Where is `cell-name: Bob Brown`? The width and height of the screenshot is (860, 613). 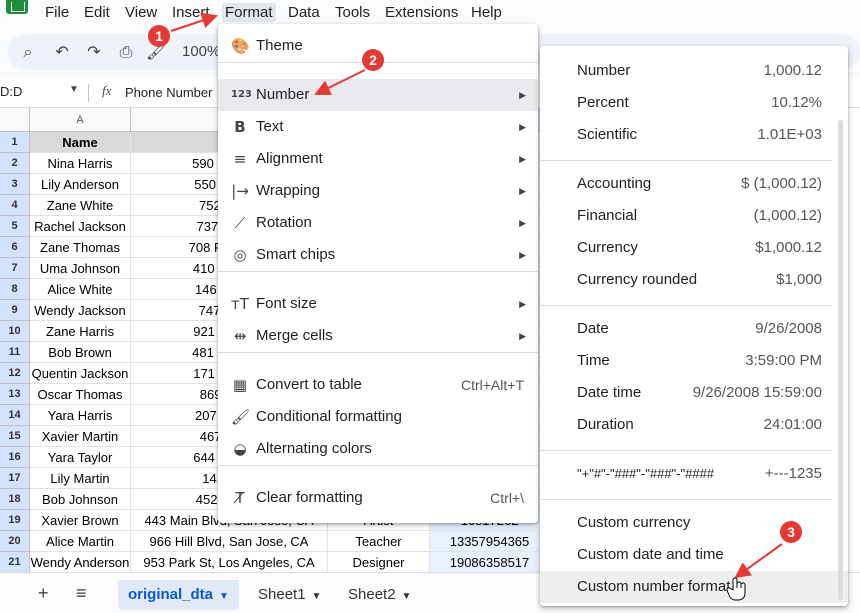 cell-name: Bob Brown is located at coordinates (80, 352).